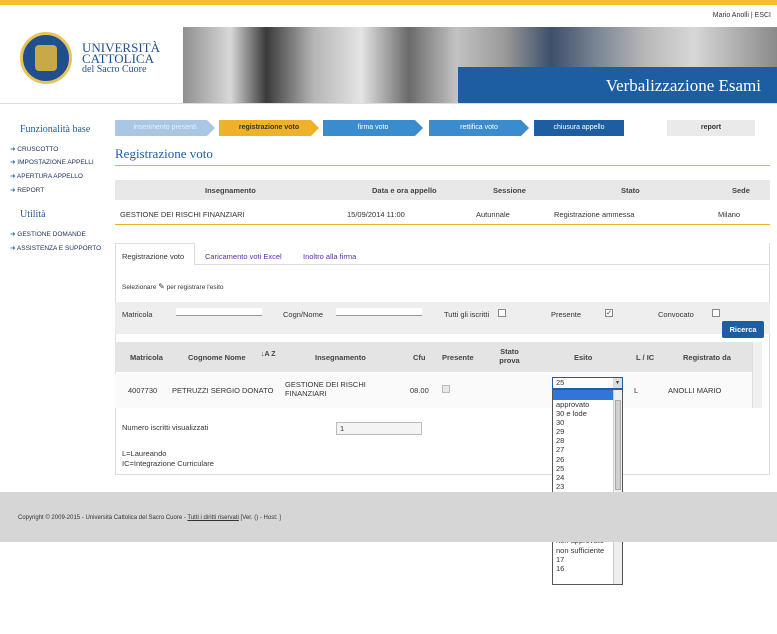 This screenshot has height=634, width=777. I want to click on sort-icon: ↓A Z, so click(268, 354).